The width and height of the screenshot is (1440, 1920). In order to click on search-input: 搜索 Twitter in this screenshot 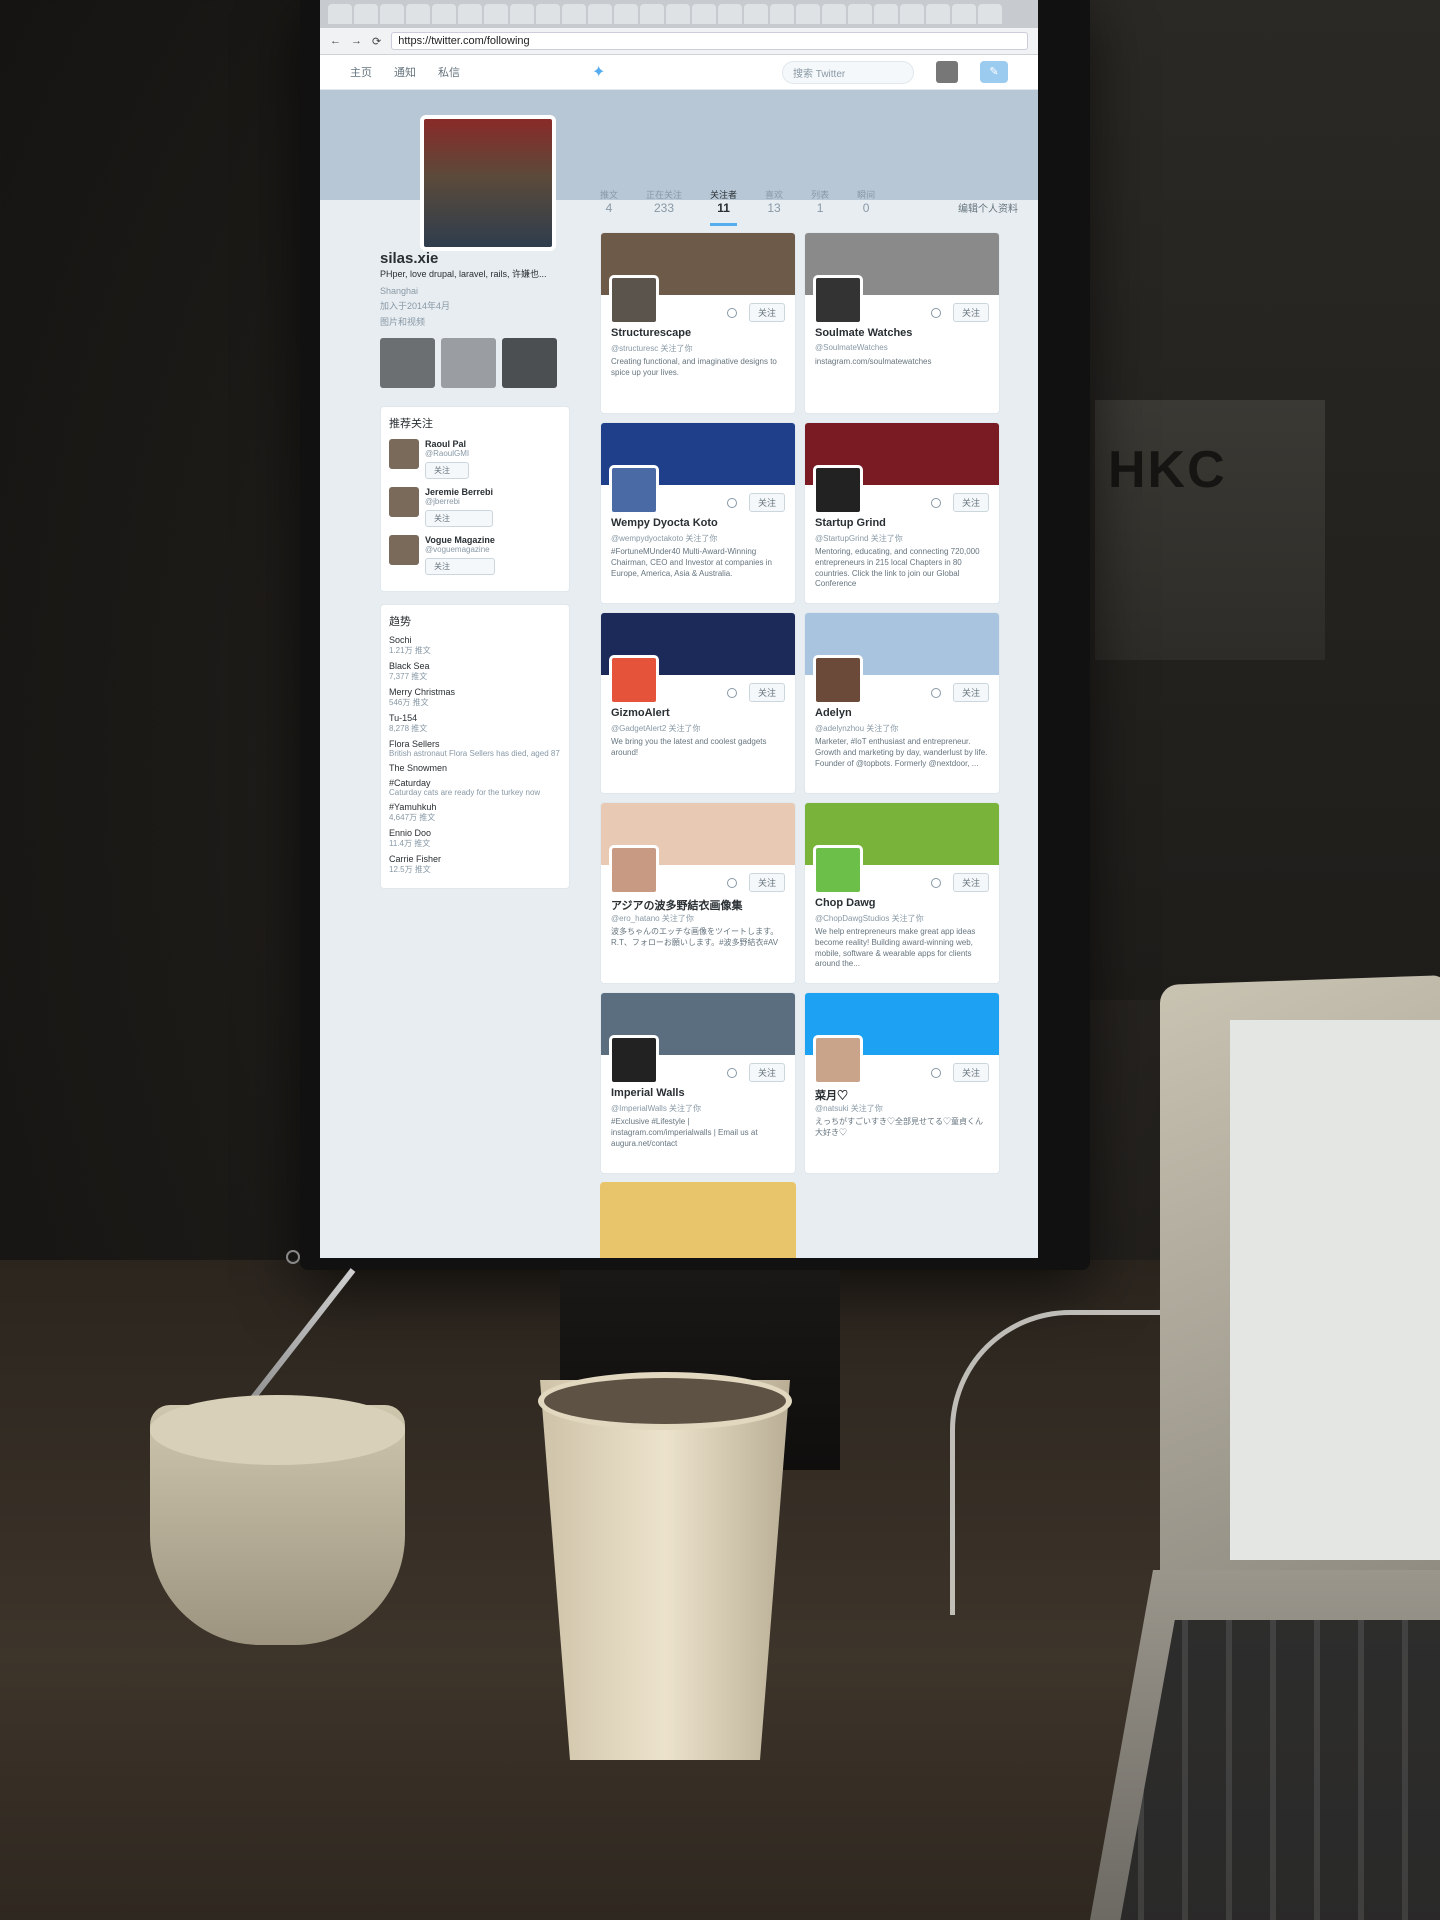, I will do `click(848, 72)`.